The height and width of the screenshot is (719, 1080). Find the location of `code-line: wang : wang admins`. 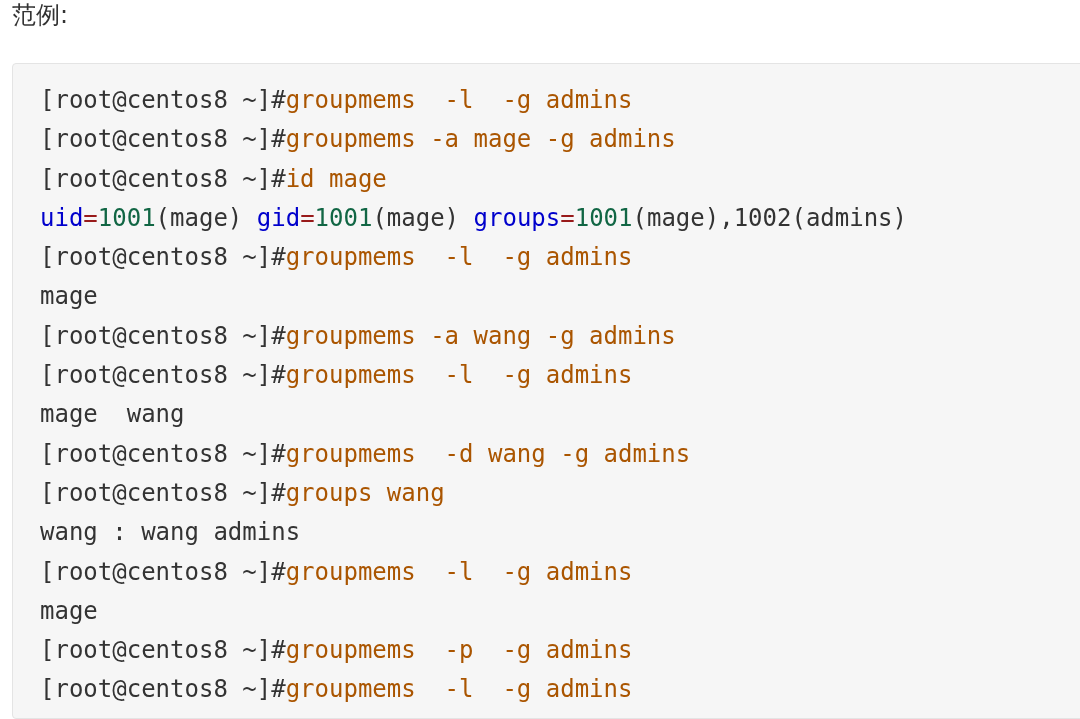

code-line: wang : wang admins is located at coordinates (170, 533).